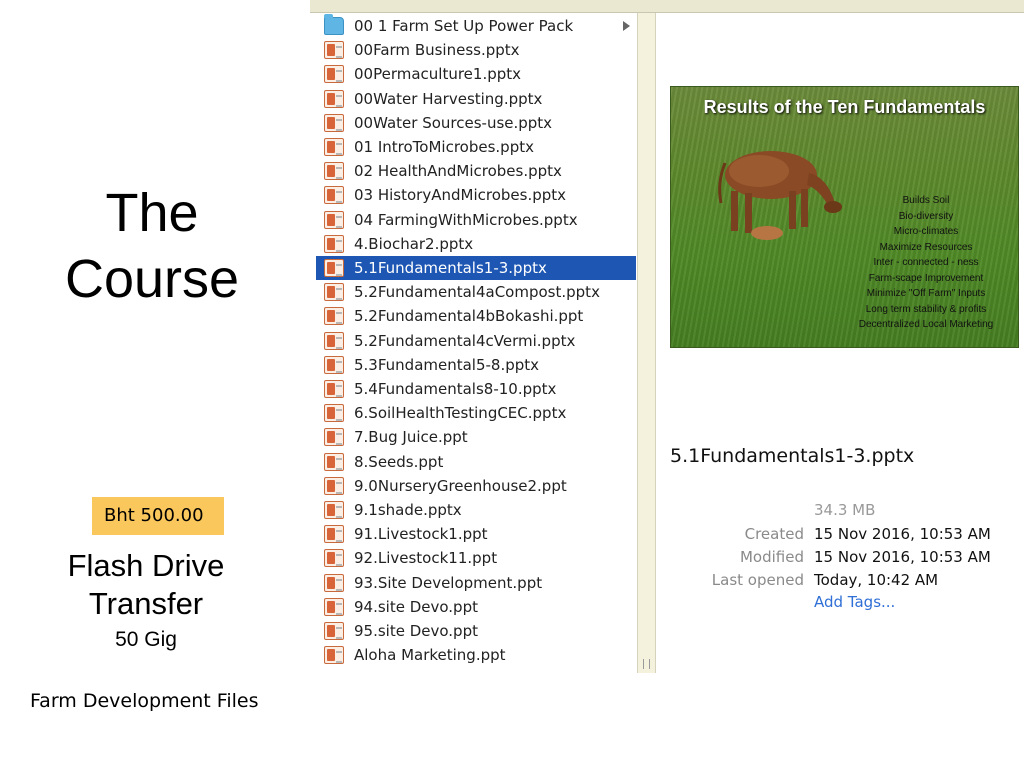 The width and height of the screenshot is (1024, 768). Describe the element at coordinates (646, 664) in the screenshot. I see `column-resize-handle` at that location.